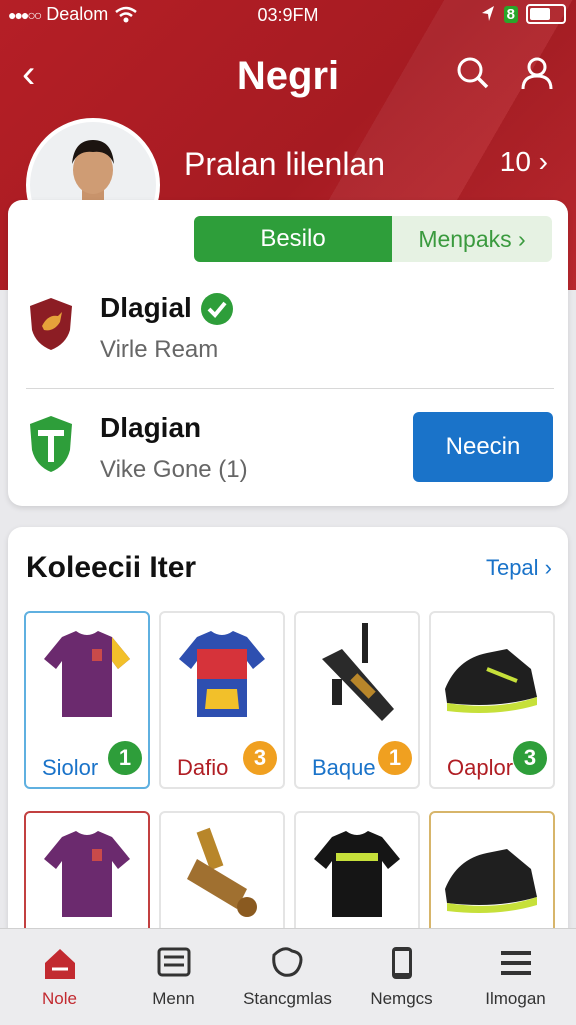 The width and height of the screenshot is (576, 1025). What do you see at coordinates (480, 767) in the screenshot?
I see `item-label: Oaplor` at bounding box center [480, 767].